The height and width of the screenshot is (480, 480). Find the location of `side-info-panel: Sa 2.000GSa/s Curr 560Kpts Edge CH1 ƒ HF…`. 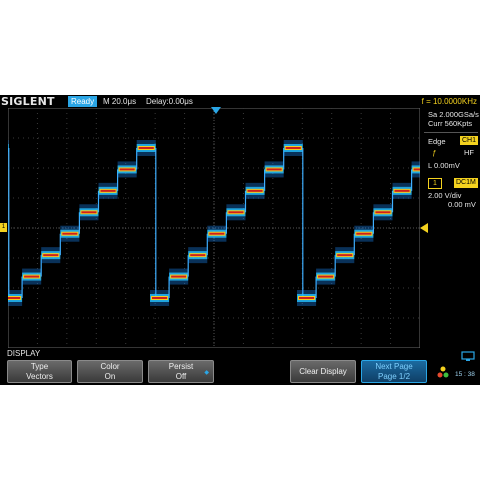

side-info-panel: Sa 2.000GSa/s Curr 560Kpts Edge CH1 ƒ HF… is located at coordinates (451, 228).